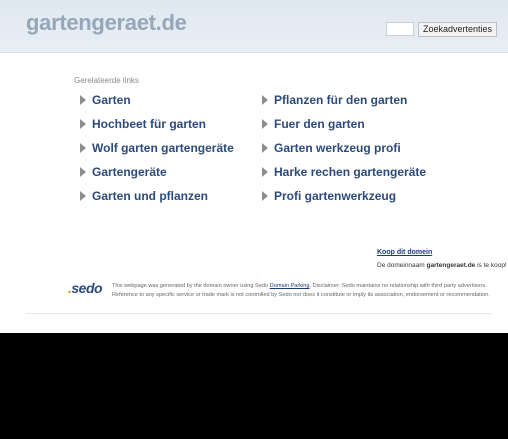 This screenshot has width=508, height=439. What do you see at coordinates (85, 288) in the screenshot?
I see `sedo-logo: .sedo` at bounding box center [85, 288].